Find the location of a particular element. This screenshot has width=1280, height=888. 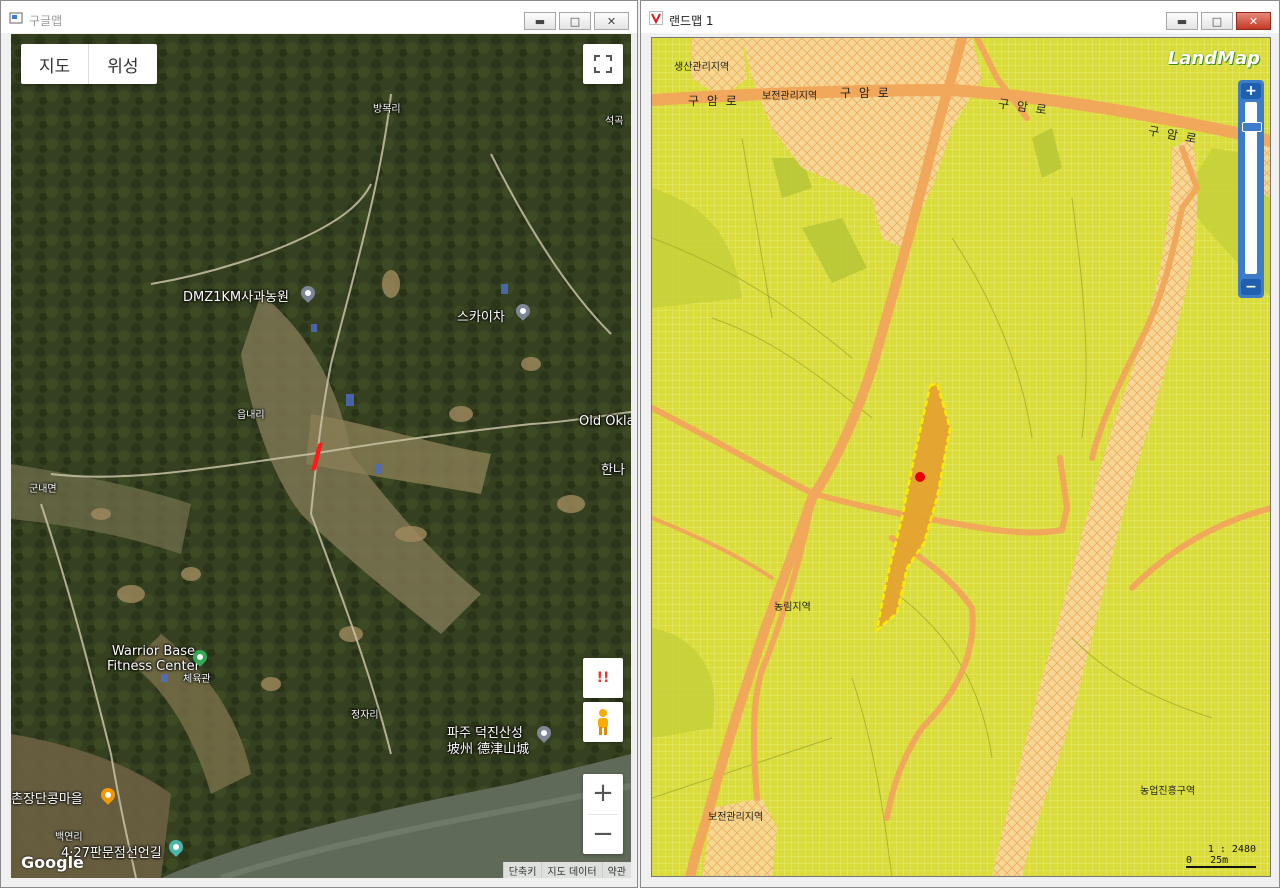

zoom-handle is located at coordinates (1252, 127).